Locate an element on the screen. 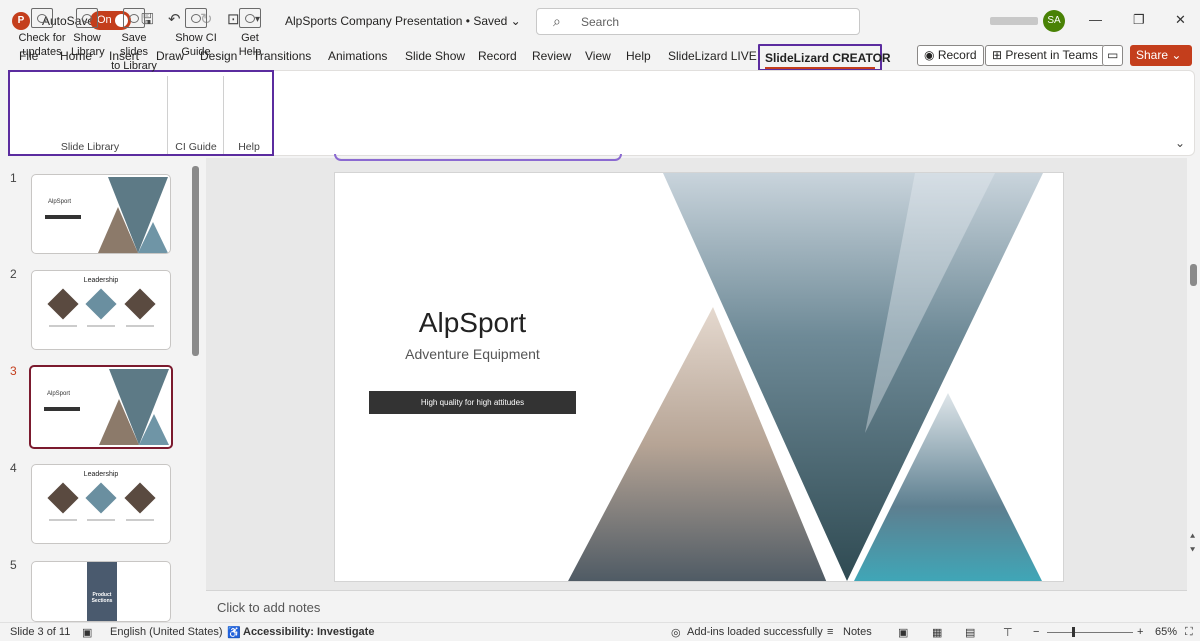 Image resolution: width=1200 pixels, height=641 pixels. show-library-button: Show Library is located at coordinates (88, 33).